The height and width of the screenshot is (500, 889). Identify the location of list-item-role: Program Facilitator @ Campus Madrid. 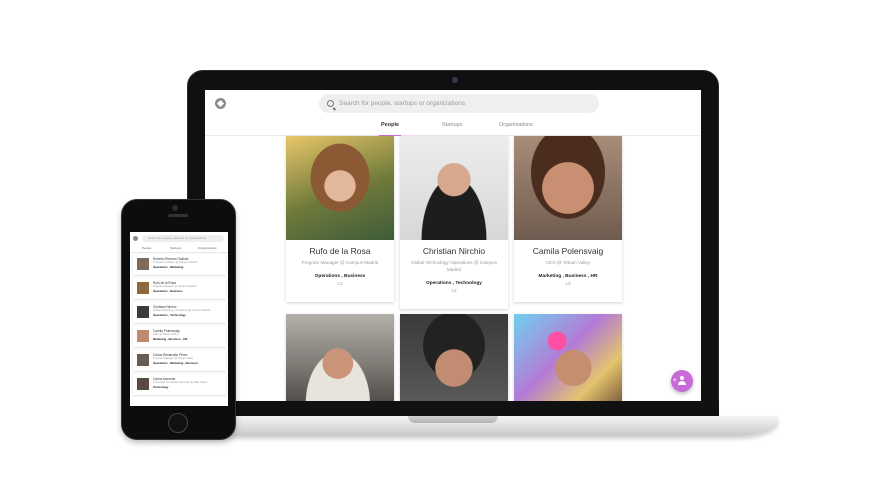
(175, 262).